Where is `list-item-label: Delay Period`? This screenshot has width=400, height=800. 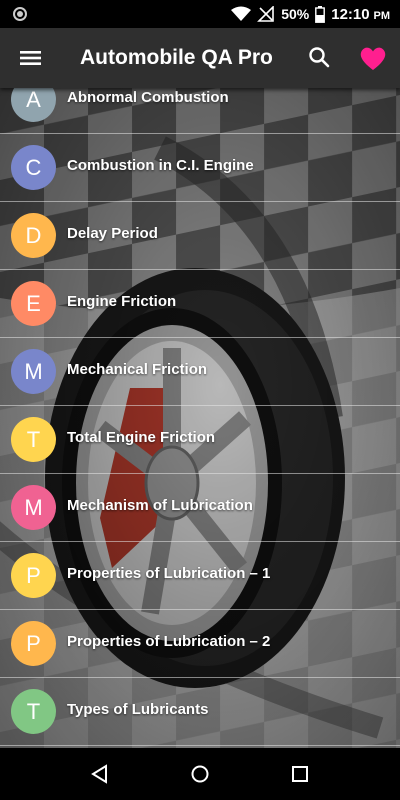 list-item-label: Delay Period is located at coordinates (112, 233).